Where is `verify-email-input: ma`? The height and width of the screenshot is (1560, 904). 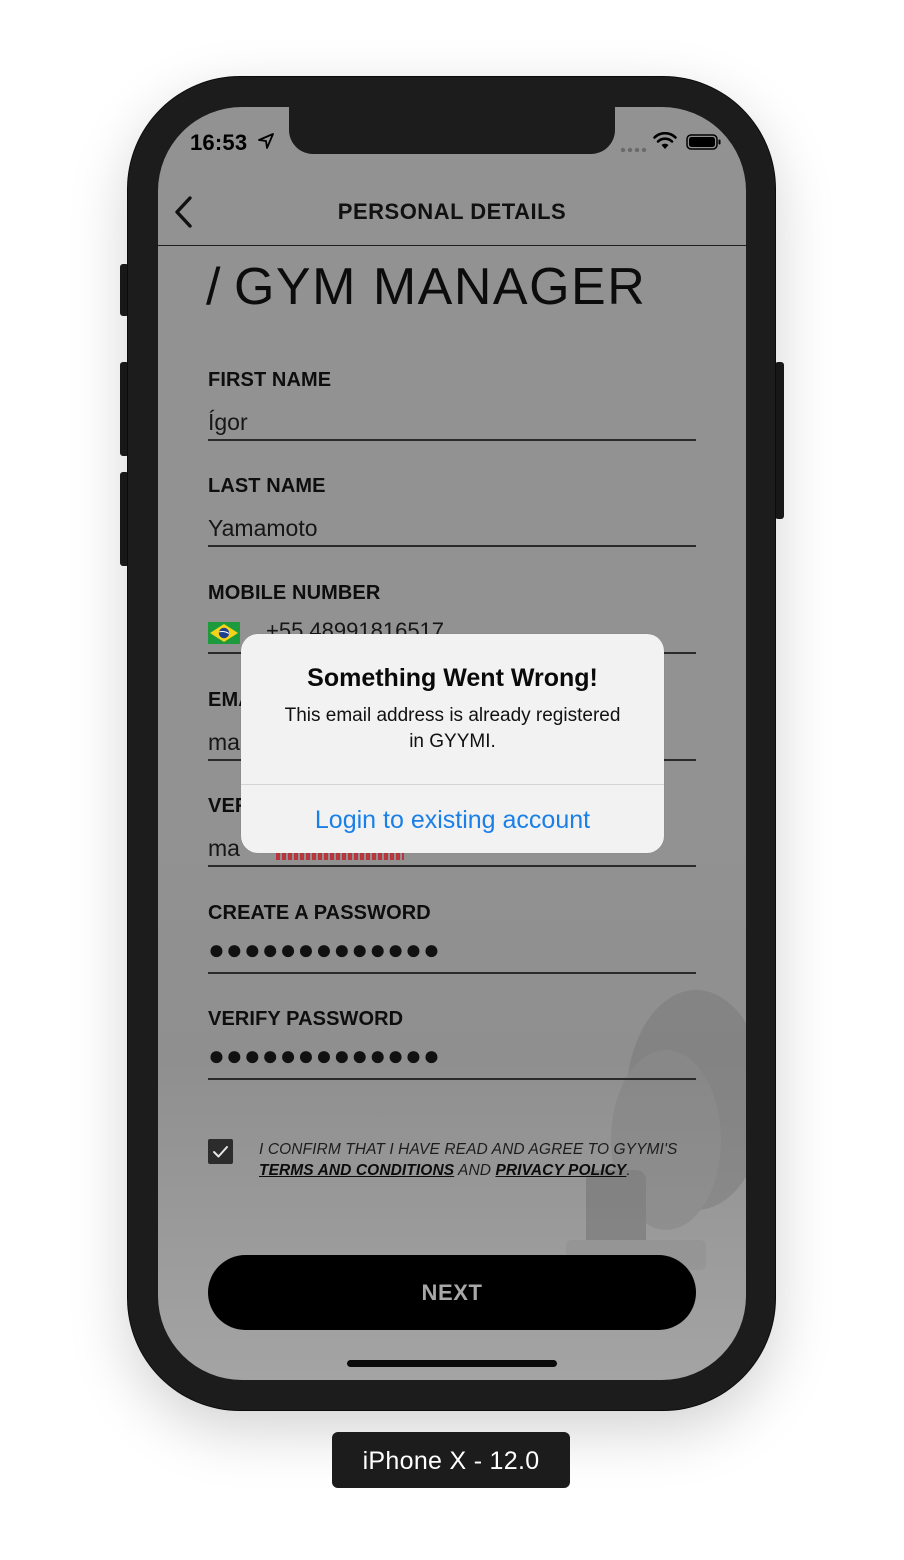 verify-email-input: ma is located at coordinates (224, 848).